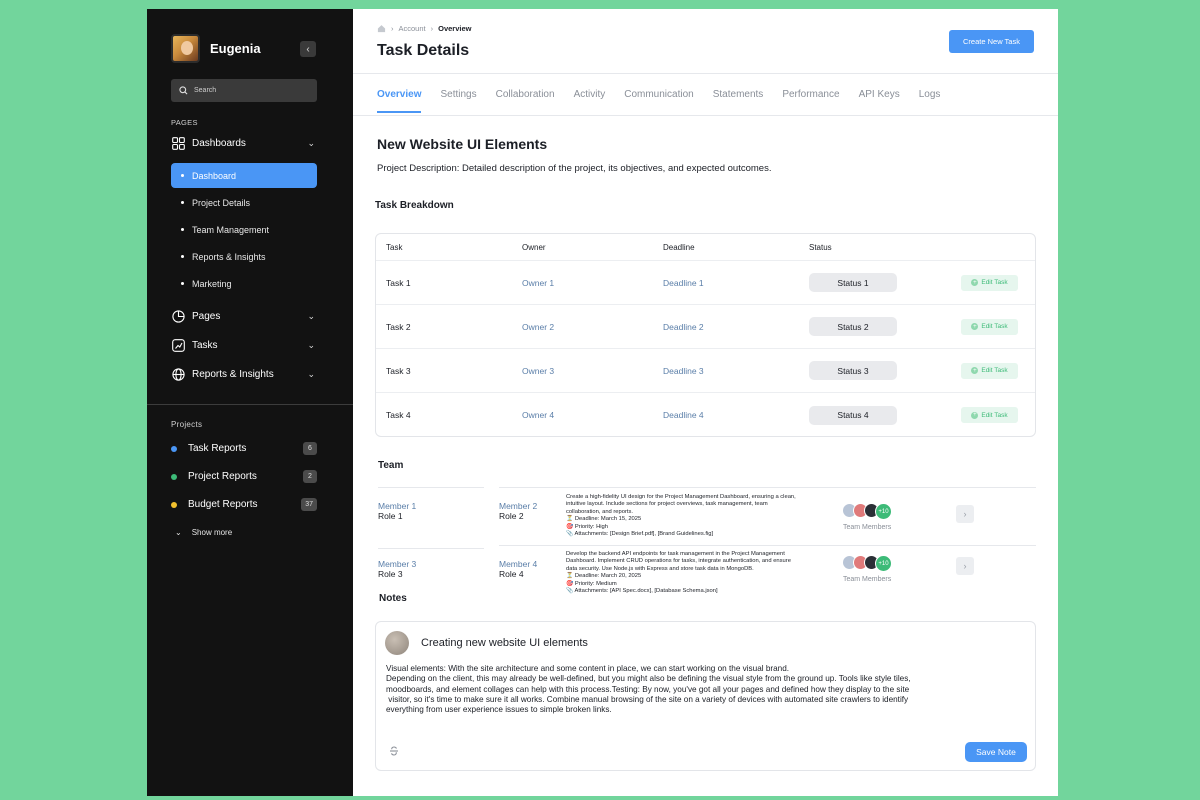 The image size is (1200, 800). I want to click on pie-icon, so click(178, 316).